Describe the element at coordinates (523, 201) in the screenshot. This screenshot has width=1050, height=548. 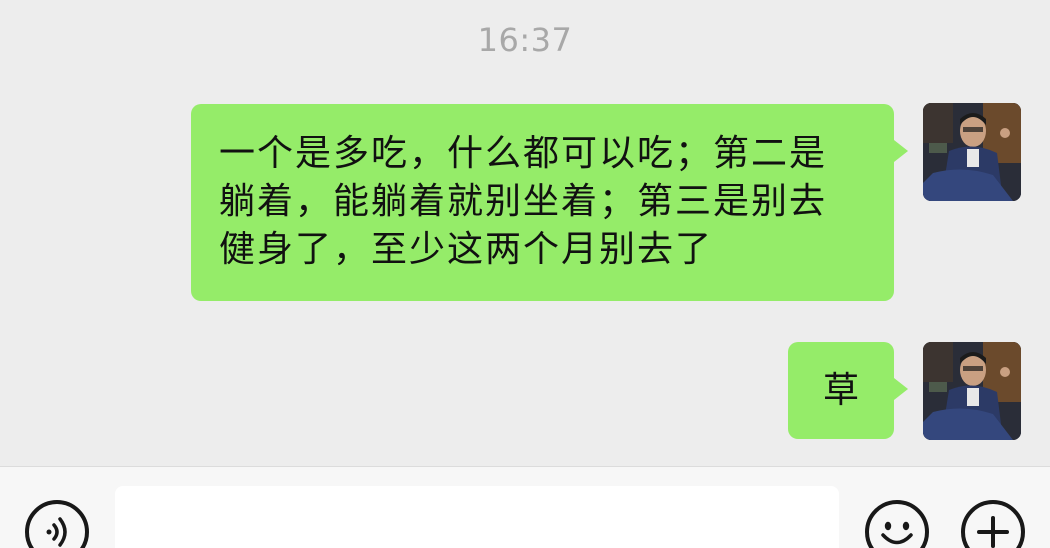
I see `message-text-line: 躺着，能躺着就别坐着；第三是别去` at that location.